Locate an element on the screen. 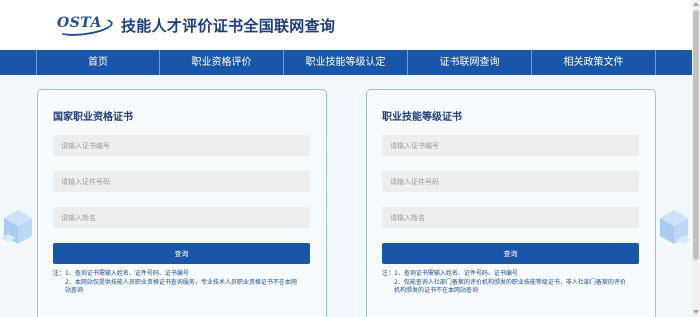 The width and height of the screenshot is (700, 317). note-line: 站查询 is located at coordinates (74, 290).